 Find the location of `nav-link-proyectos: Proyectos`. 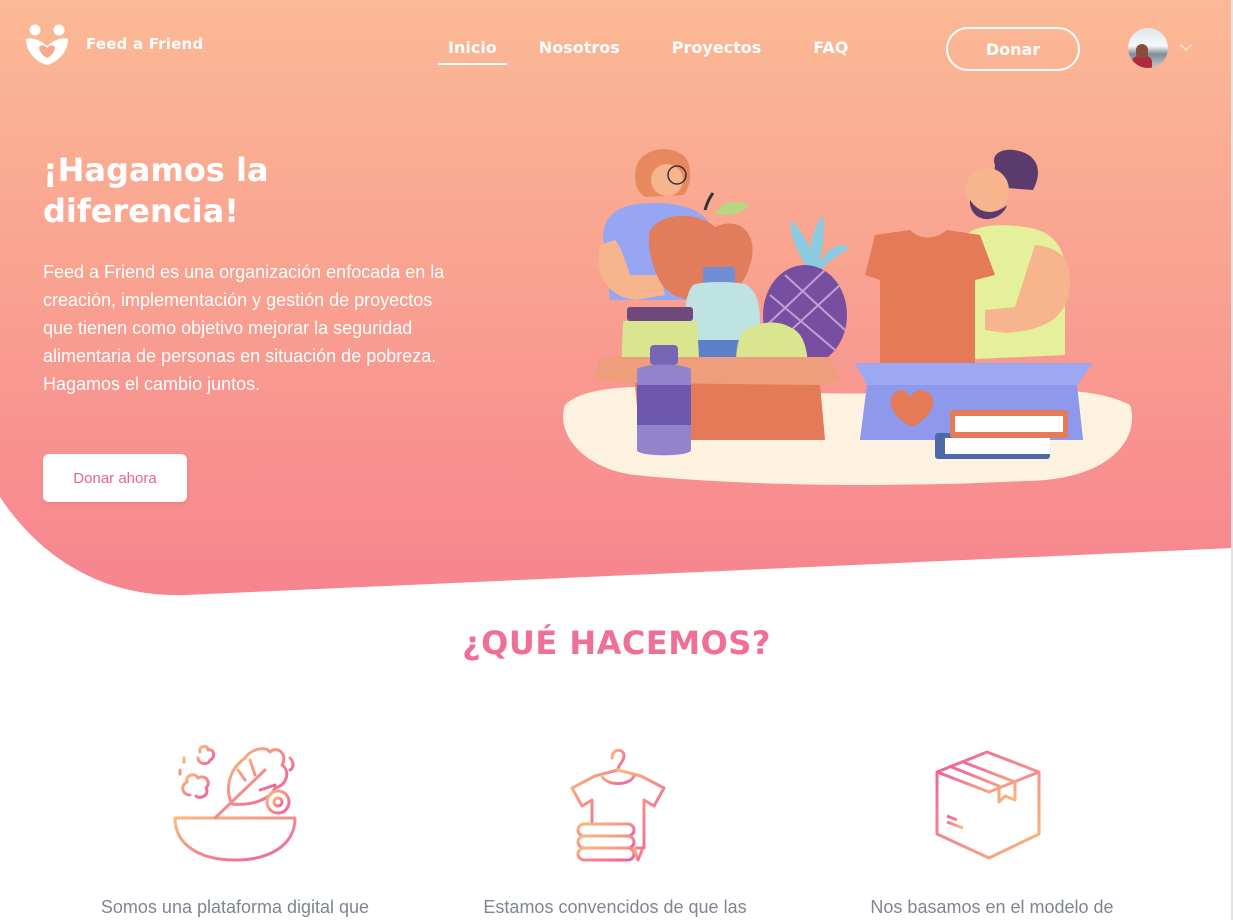

nav-link-proyectos: Proyectos is located at coordinates (717, 50).